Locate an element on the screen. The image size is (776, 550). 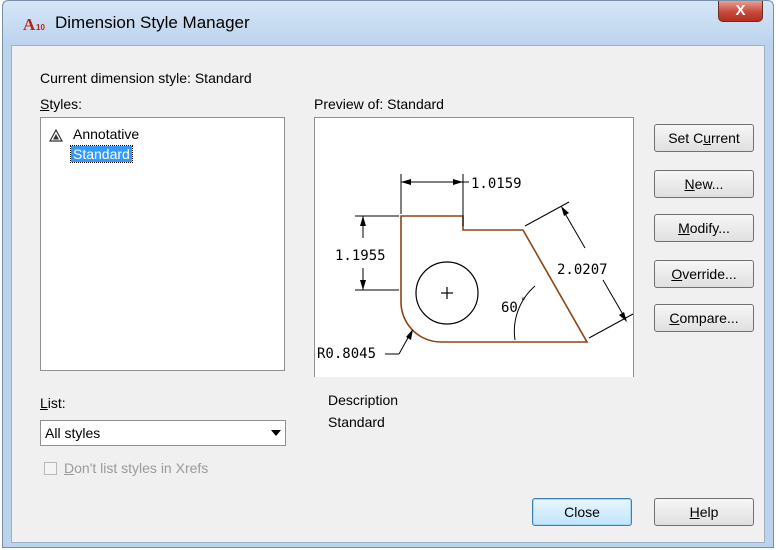
dim-left-text: 1.1955 is located at coordinates (360, 256).